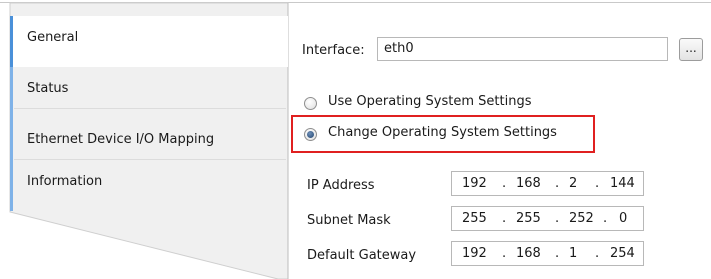  Describe the element at coordinates (622, 183) in the screenshot. I see `ip-octet-4: 144` at that location.